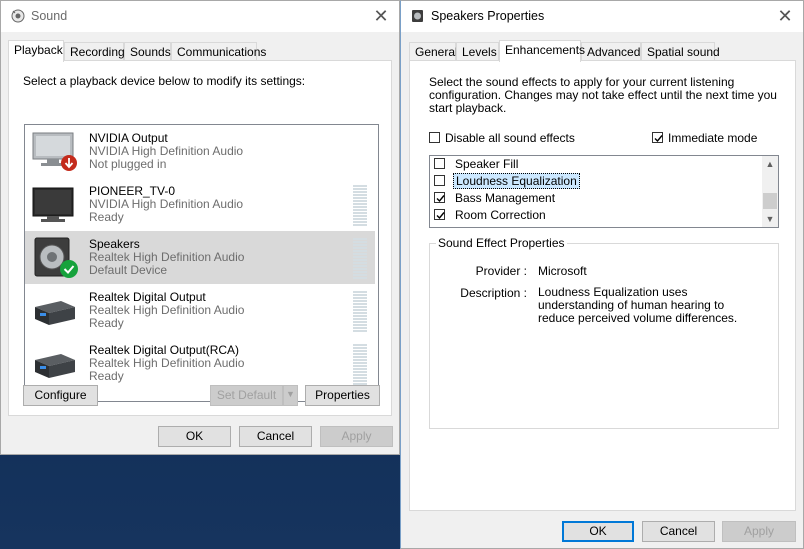 The width and height of the screenshot is (804, 549). Describe the element at coordinates (218, 51) in the screenshot. I see `tab-communications: Communications` at that location.